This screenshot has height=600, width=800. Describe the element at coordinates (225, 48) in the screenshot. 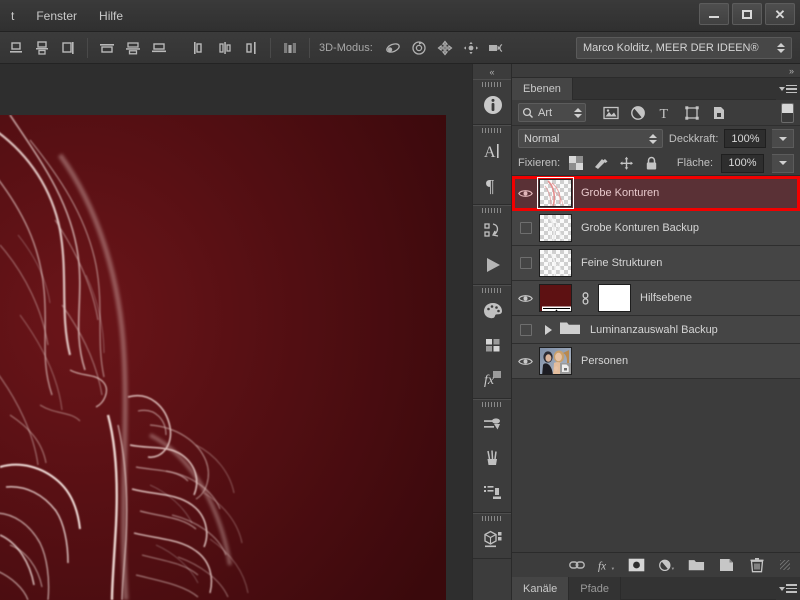

I see `distribute-horizontal-centers-button` at that location.